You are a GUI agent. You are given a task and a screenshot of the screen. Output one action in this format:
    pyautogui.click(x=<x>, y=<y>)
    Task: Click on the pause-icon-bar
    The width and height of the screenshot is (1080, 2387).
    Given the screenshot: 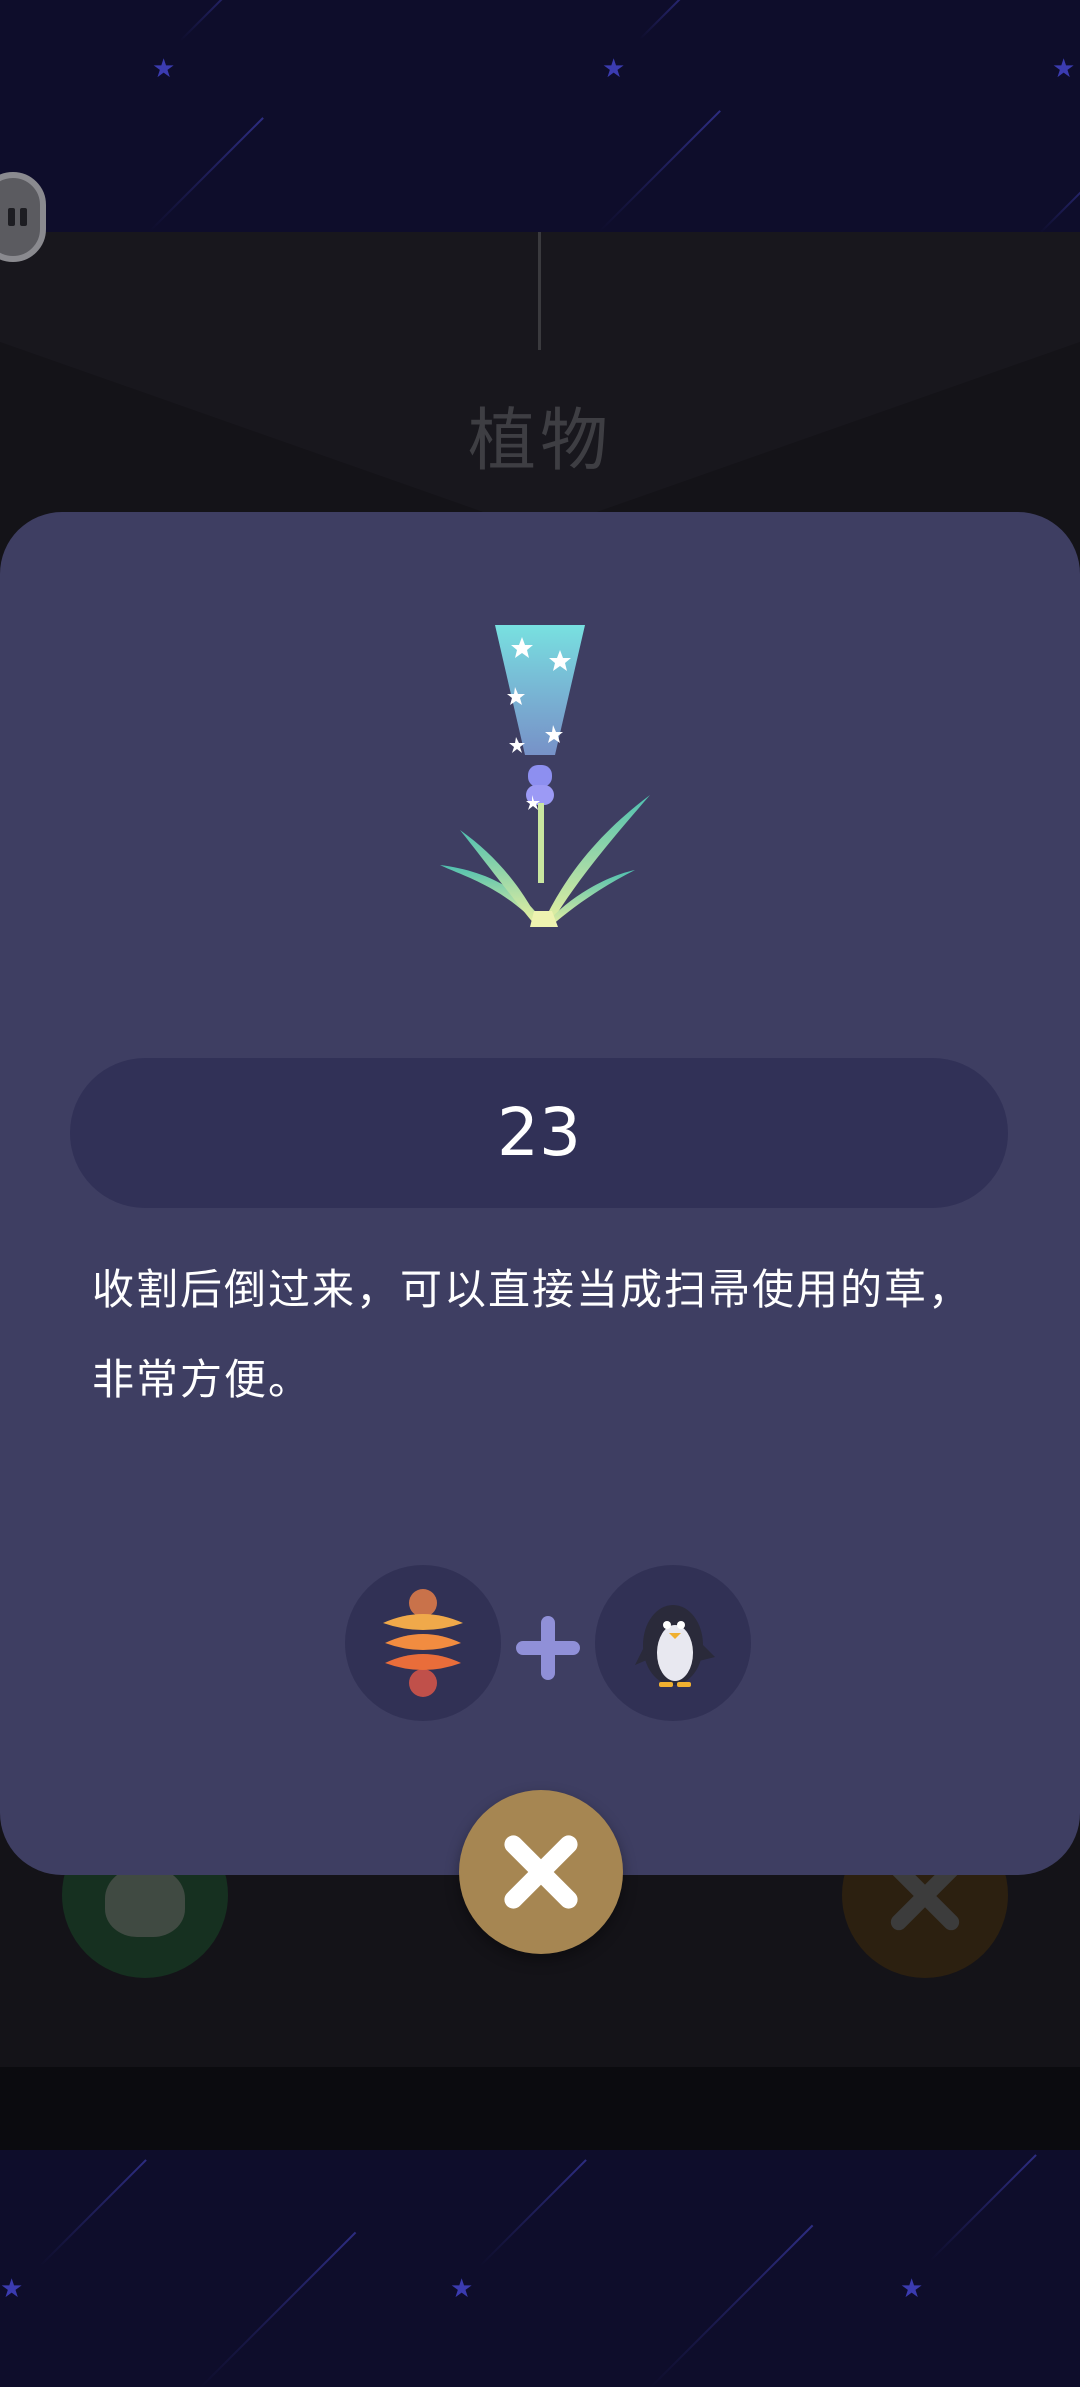 What is the action you would take?
    pyautogui.click(x=23, y=217)
    